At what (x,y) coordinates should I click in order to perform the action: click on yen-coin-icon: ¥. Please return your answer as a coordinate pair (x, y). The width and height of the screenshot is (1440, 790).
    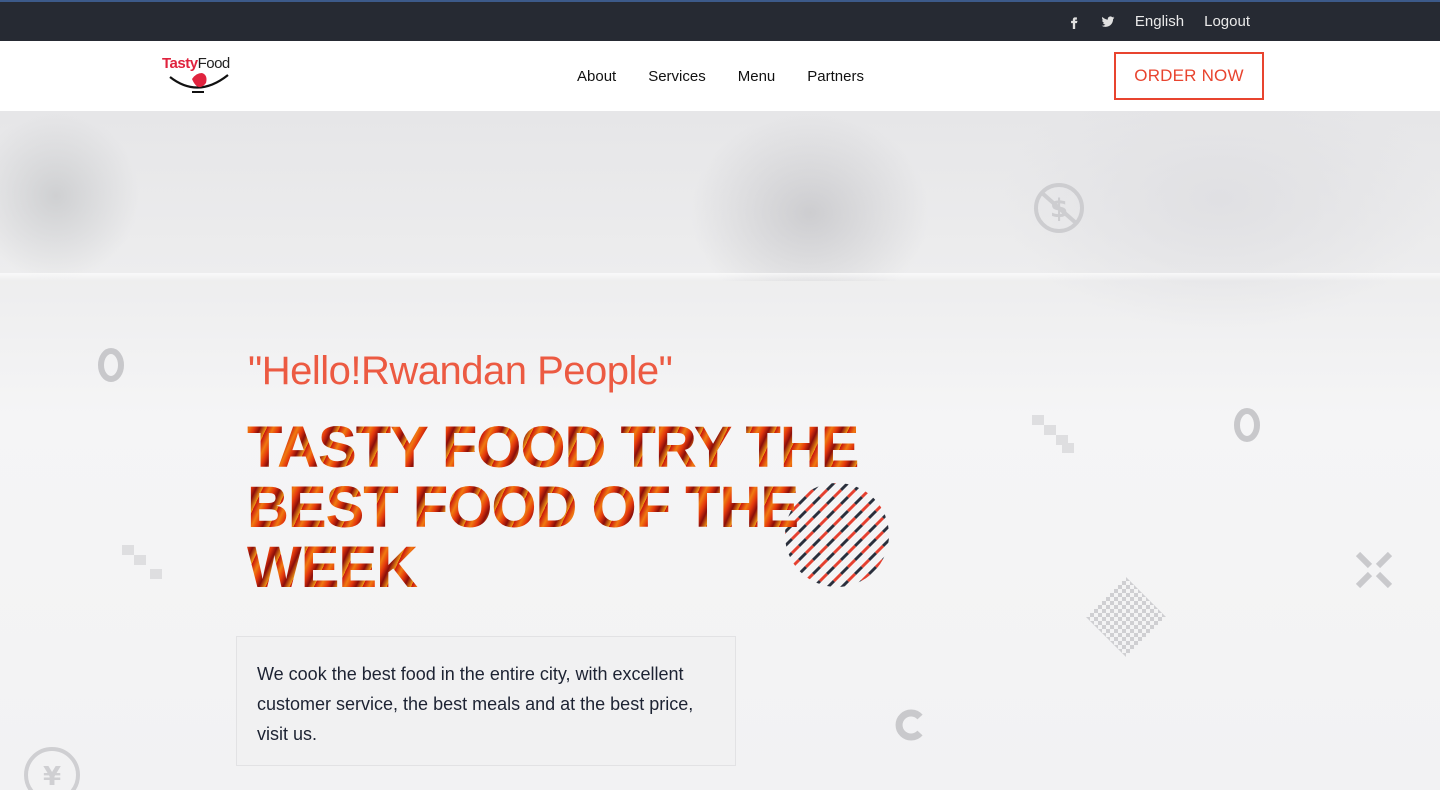
    Looking at the image, I should click on (52, 768).